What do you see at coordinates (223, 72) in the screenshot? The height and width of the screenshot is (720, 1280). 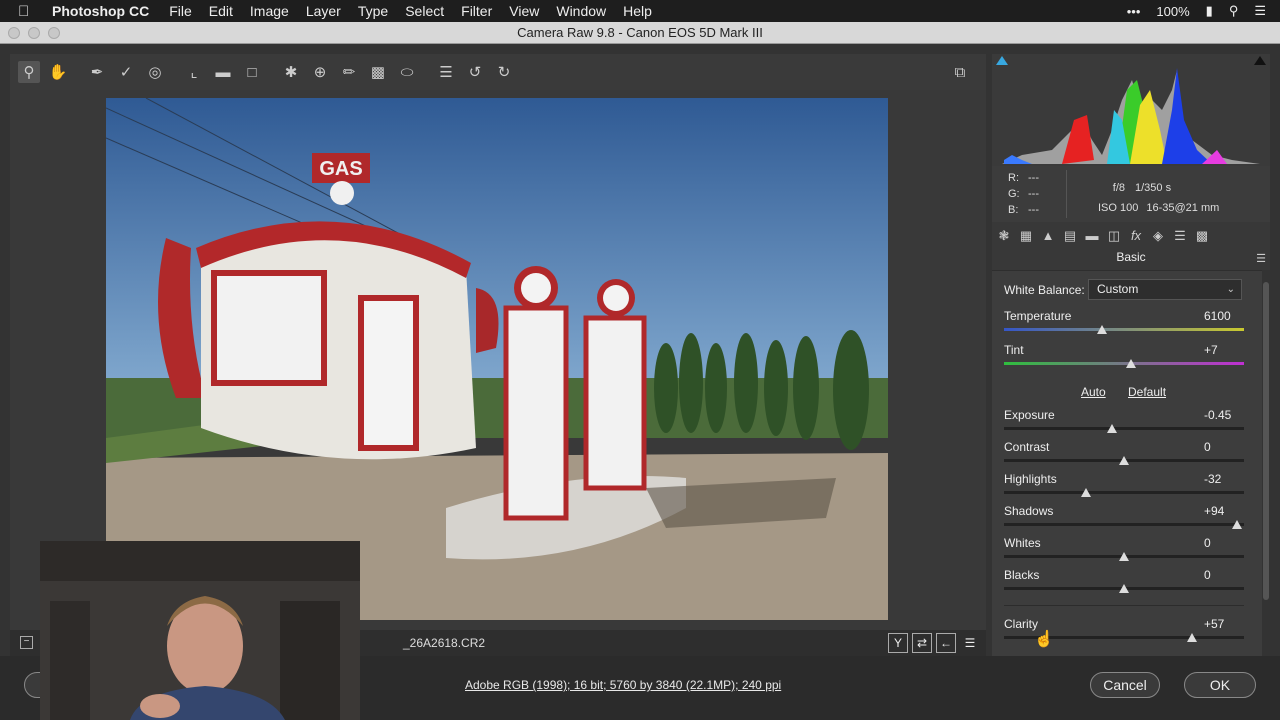 I see `straighten-icon: ▬` at bounding box center [223, 72].